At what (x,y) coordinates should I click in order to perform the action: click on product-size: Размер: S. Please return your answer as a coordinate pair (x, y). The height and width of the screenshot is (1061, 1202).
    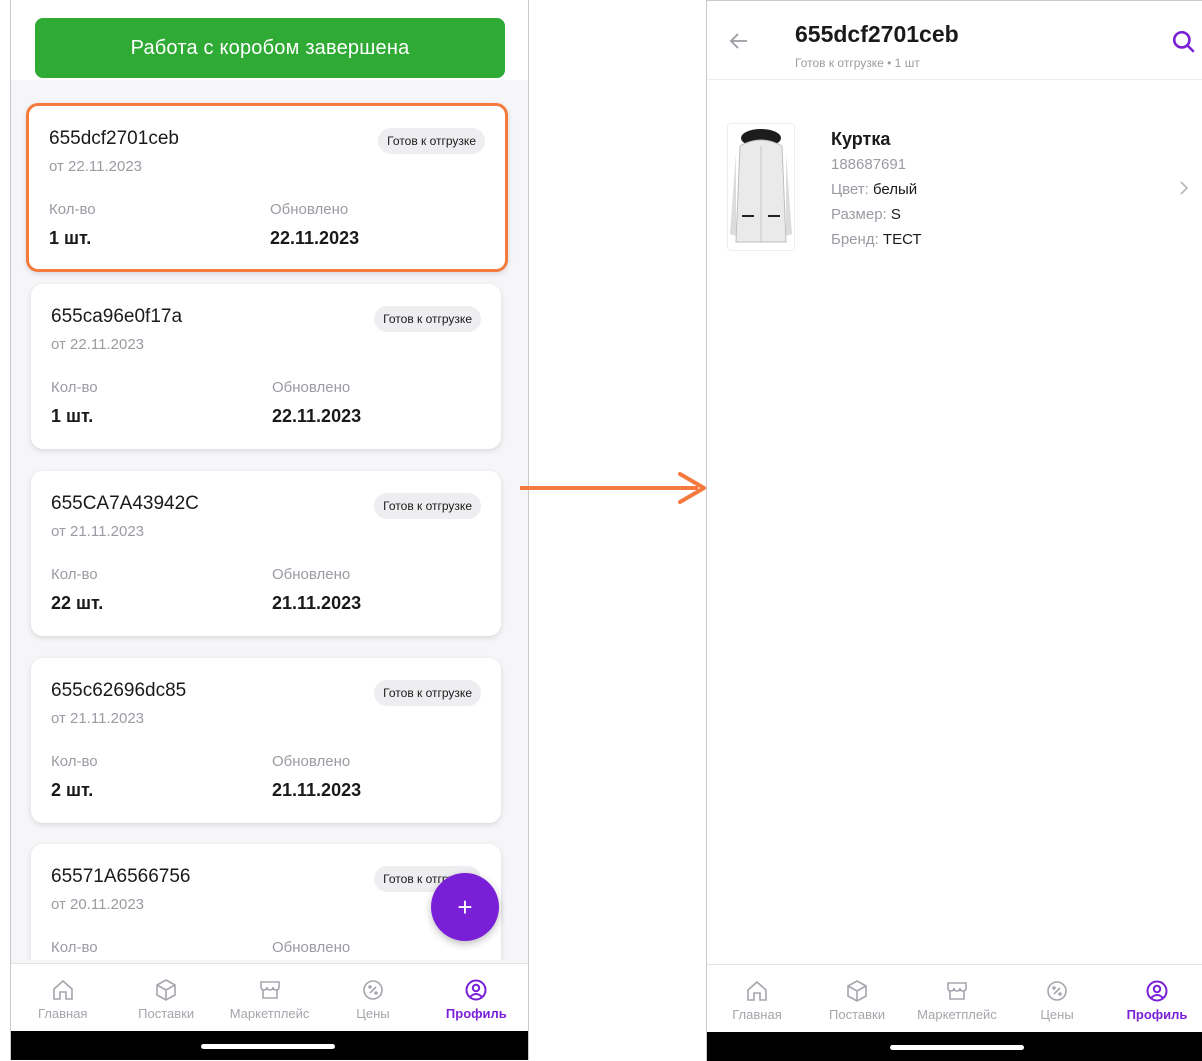
    Looking at the image, I should click on (866, 214).